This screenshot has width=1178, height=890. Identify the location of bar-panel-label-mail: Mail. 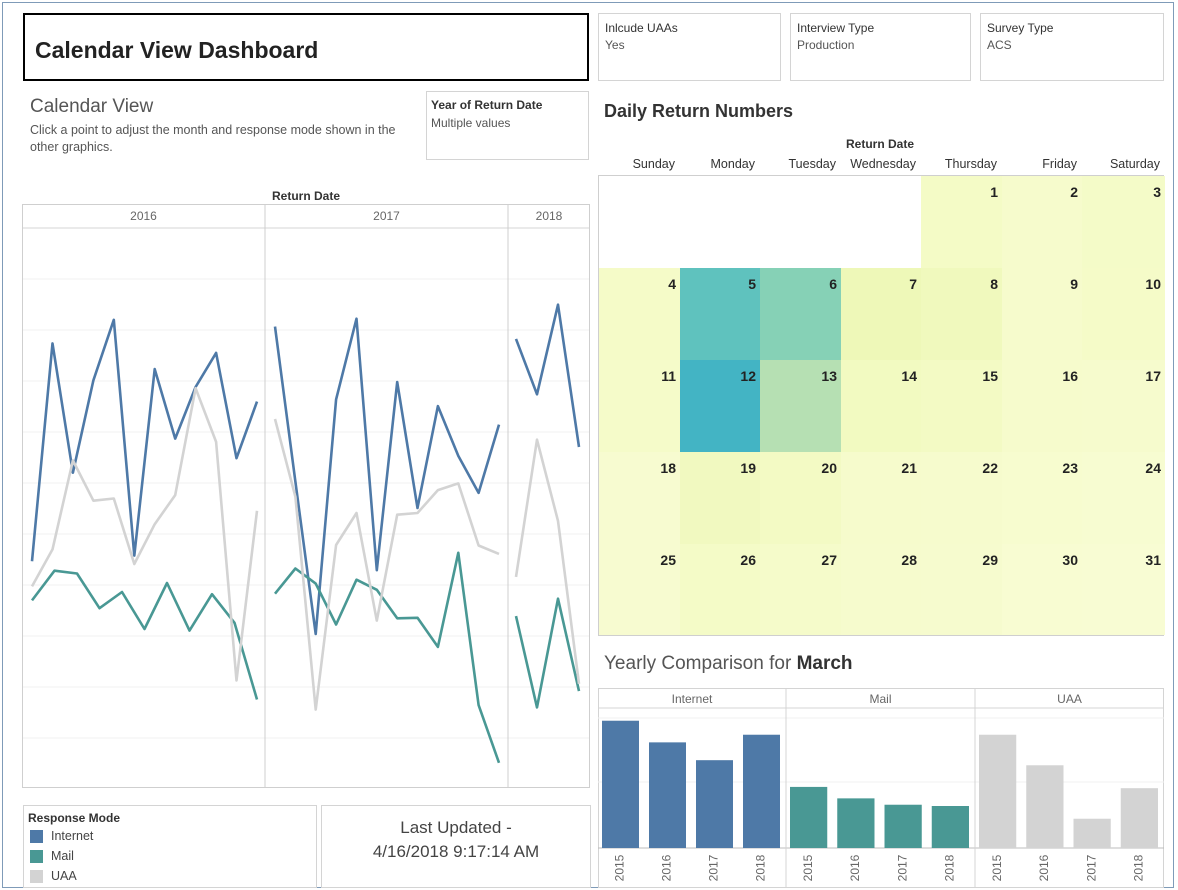
(880, 699).